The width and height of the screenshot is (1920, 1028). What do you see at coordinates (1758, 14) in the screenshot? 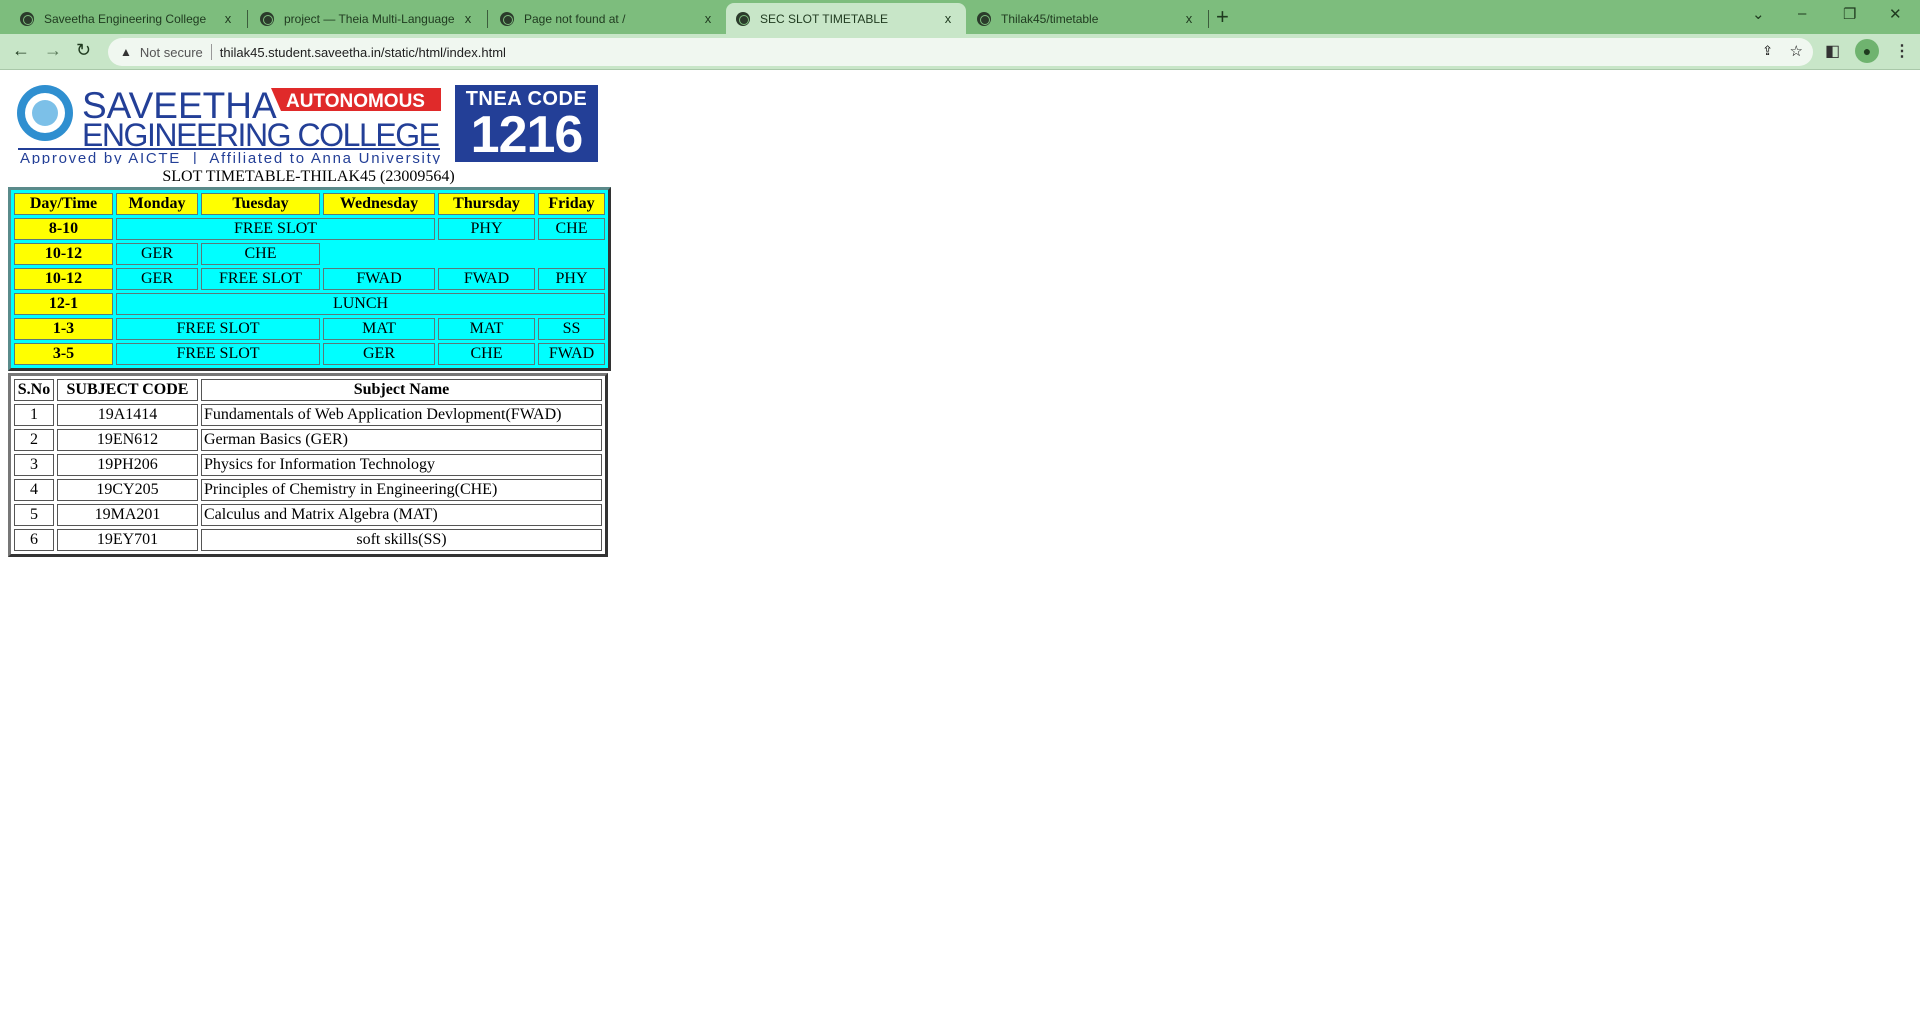
I see `tab-search-icon: ⌄` at bounding box center [1758, 14].